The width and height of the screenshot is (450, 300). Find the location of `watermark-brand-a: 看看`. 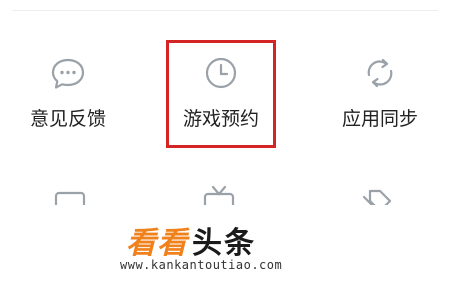

watermark-brand-a: 看看 is located at coordinates (157, 243).